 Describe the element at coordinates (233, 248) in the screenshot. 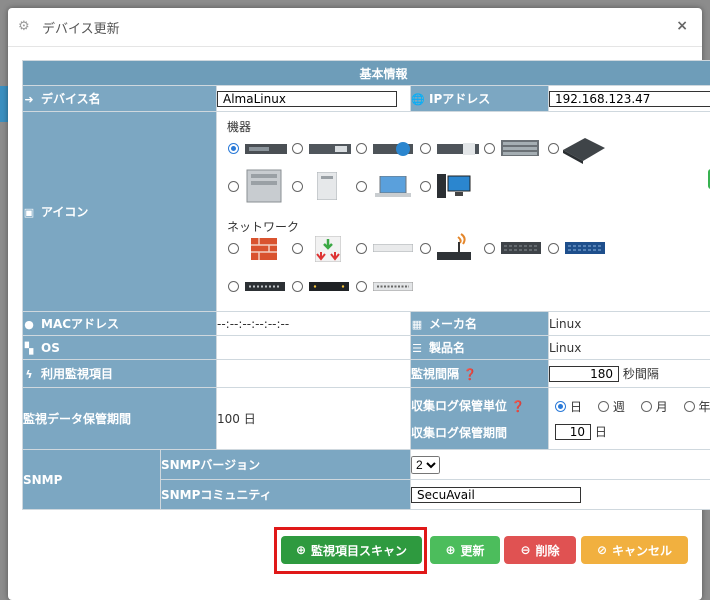

I see `icon-radio-firewall` at that location.